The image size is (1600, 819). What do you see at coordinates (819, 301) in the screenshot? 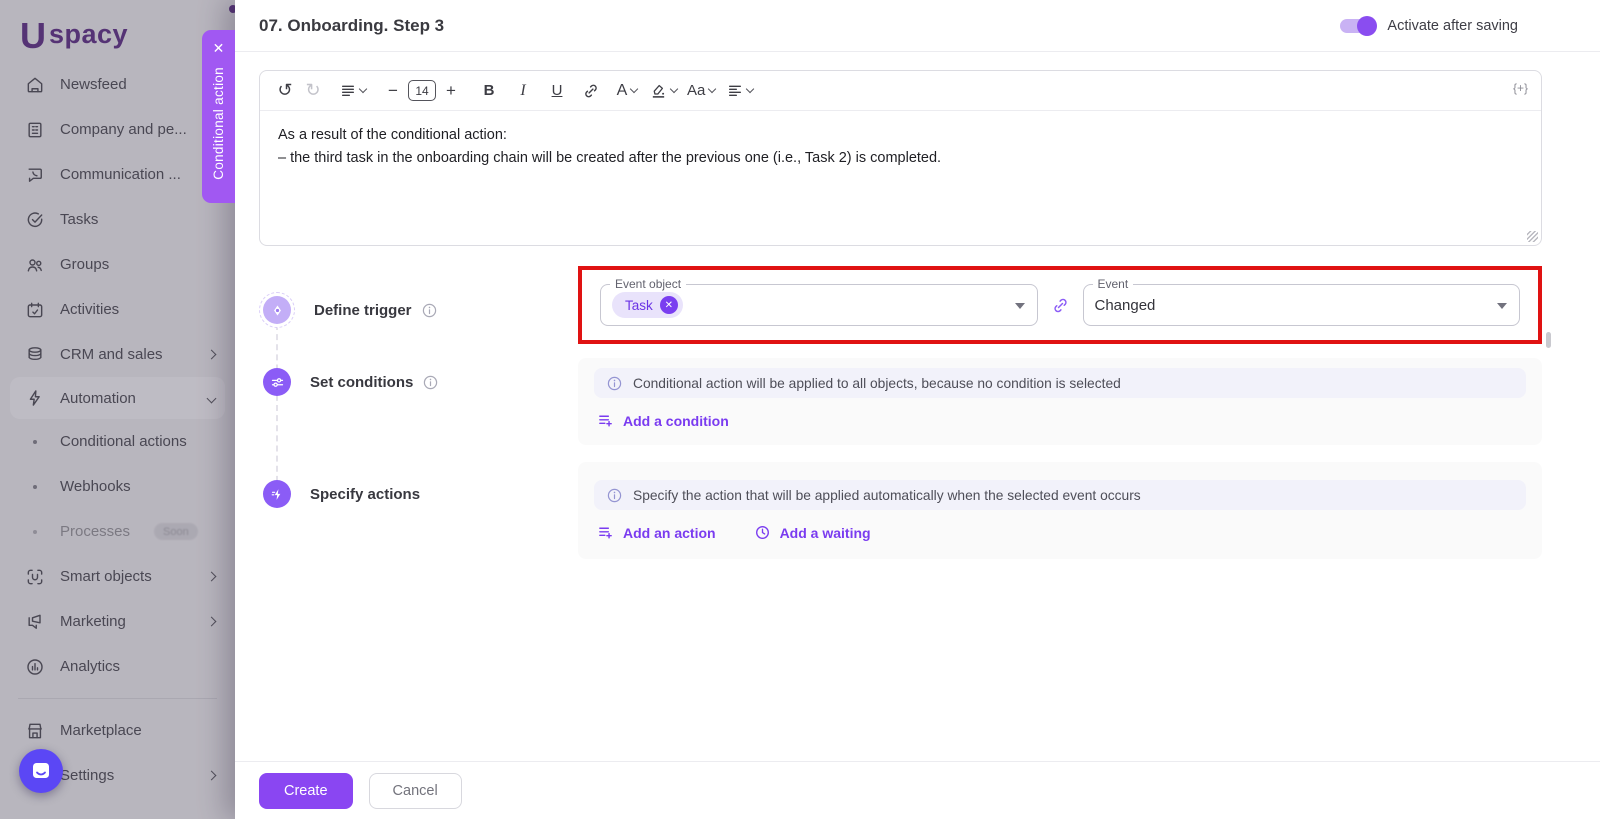
I see `event-object-select: Event object Task ✕` at bounding box center [819, 301].